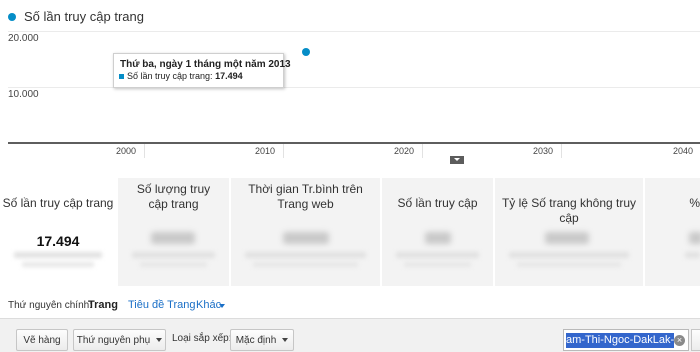 The image size is (700, 352). I want to click on search-submit-button, so click(695, 340).